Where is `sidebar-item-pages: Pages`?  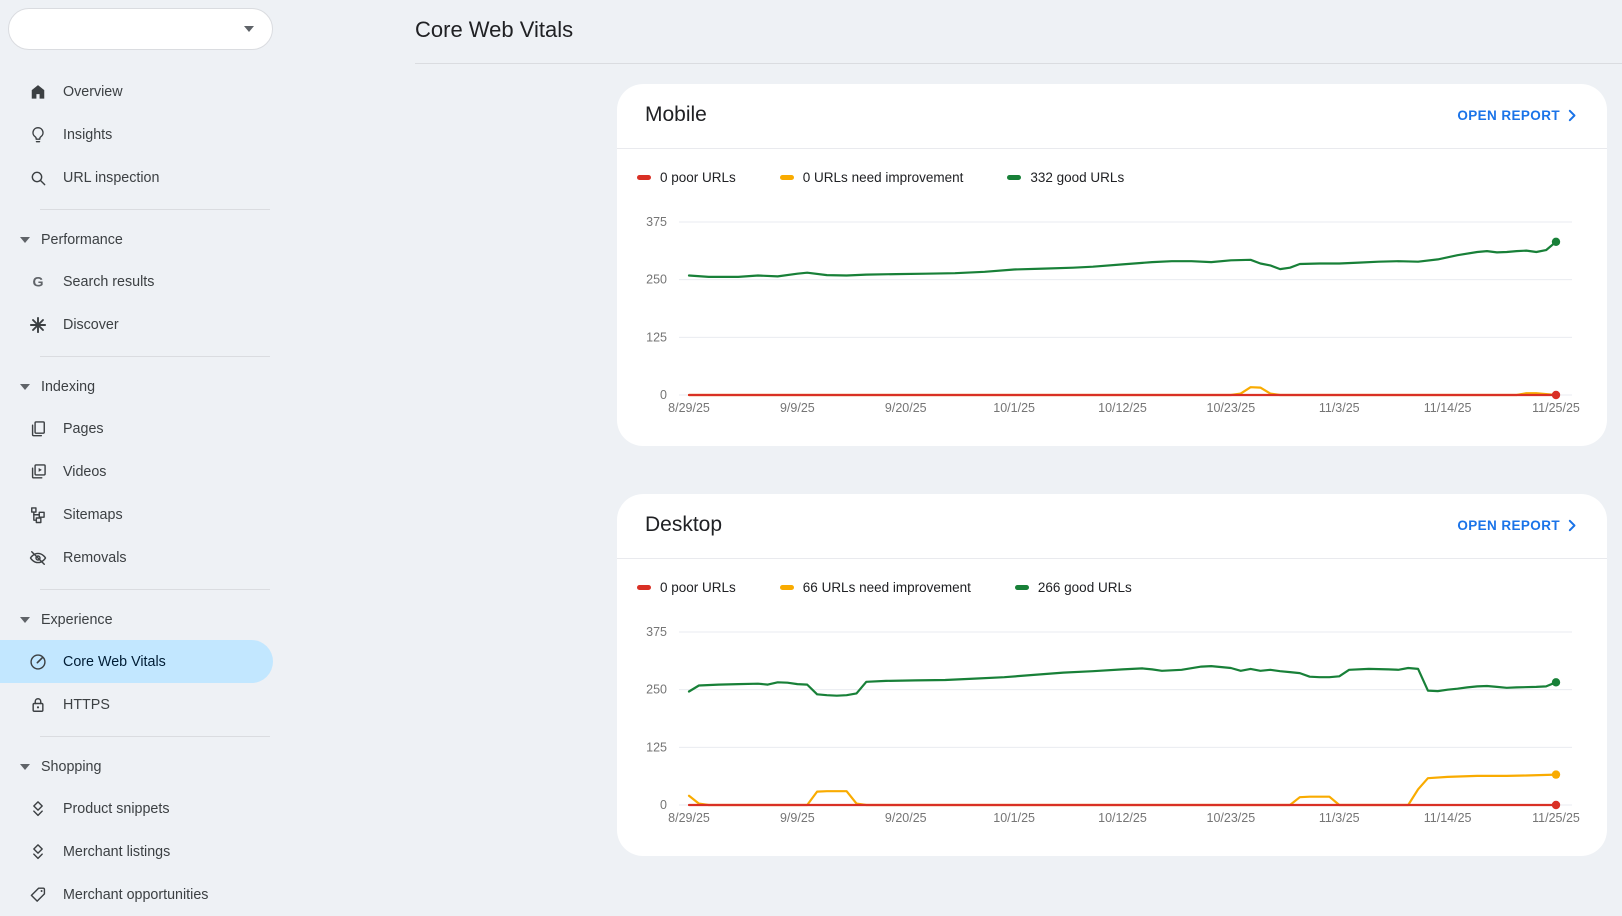
sidebar-item-pages: Pages is located at coordinates (136, 428).